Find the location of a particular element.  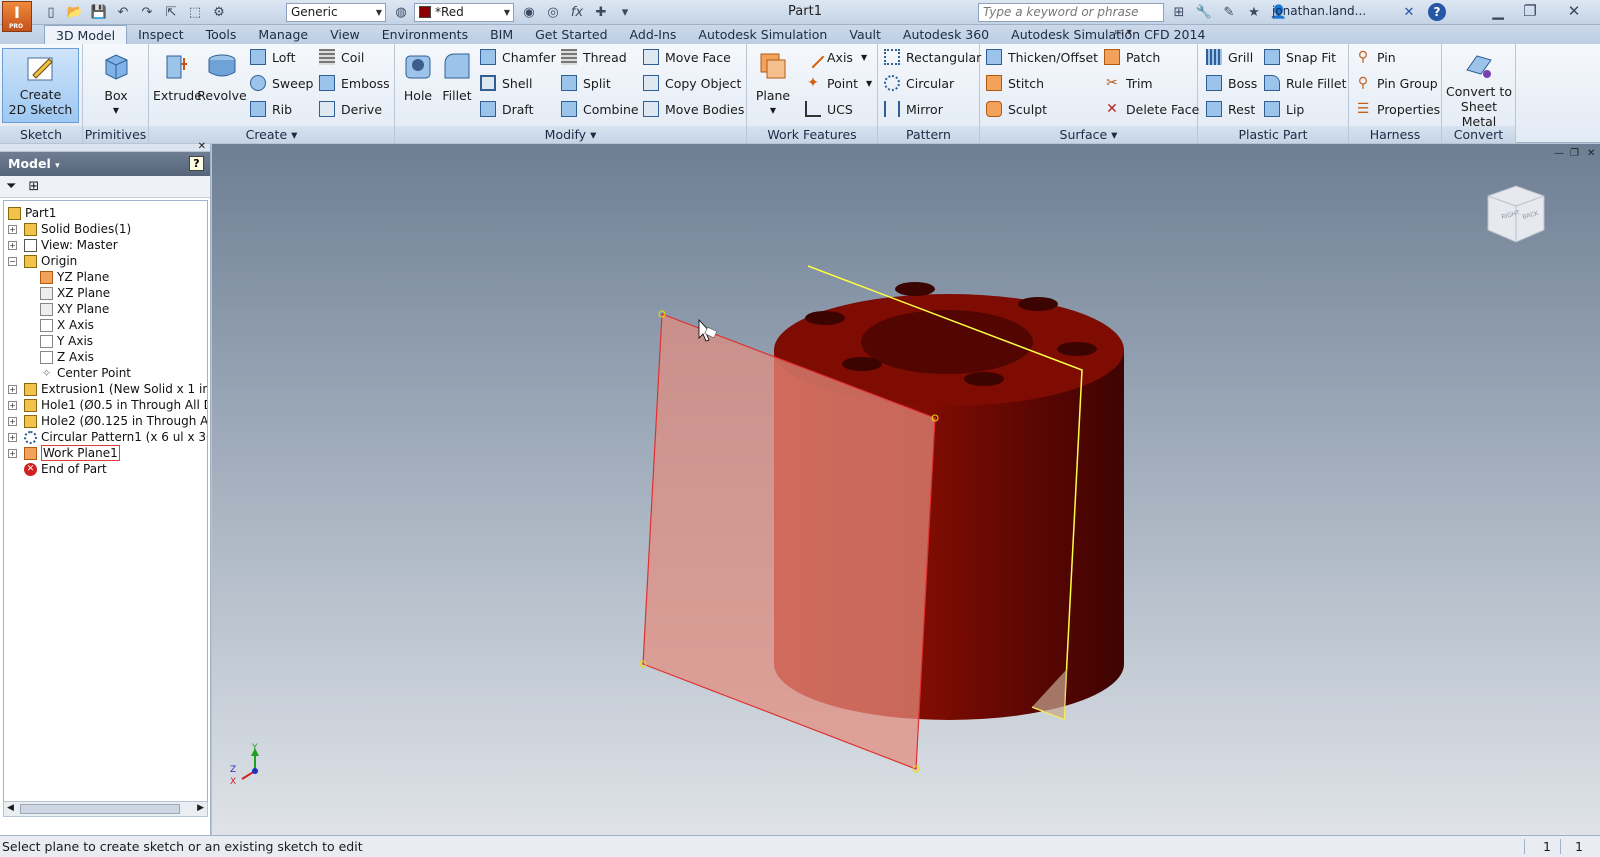

tree-node-x-axis: X Axis is located at coordinates (67, 325).